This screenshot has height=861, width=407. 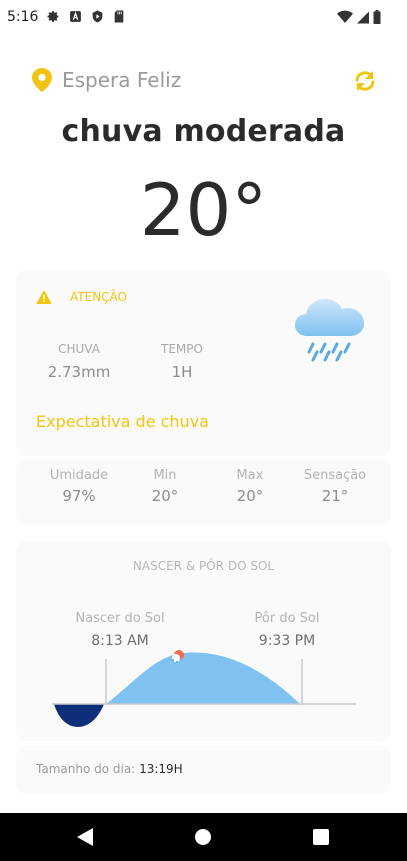 I want to click on sun-path-chart, so click(x=204, y=688).